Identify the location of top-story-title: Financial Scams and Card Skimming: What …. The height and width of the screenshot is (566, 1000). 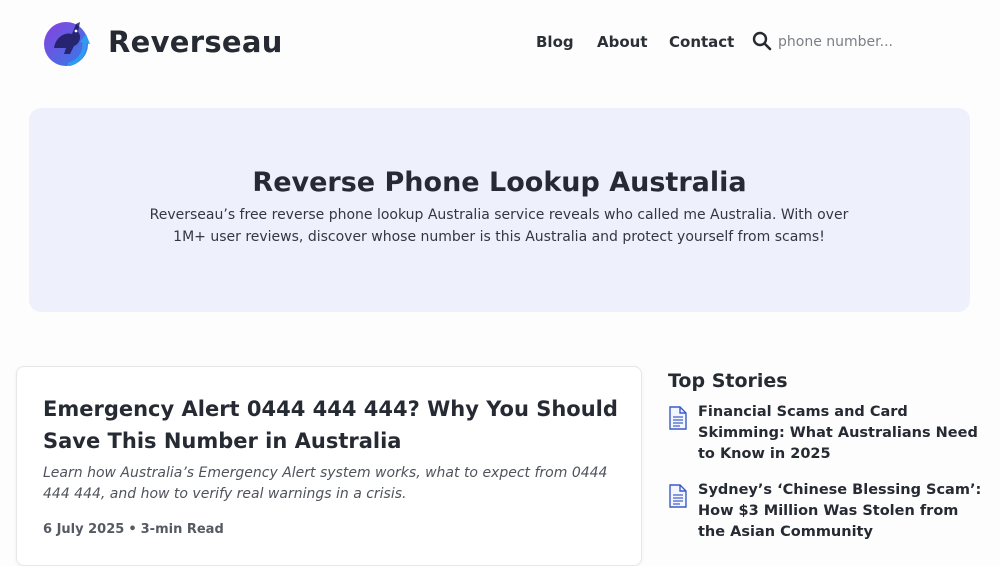
(844, 433).